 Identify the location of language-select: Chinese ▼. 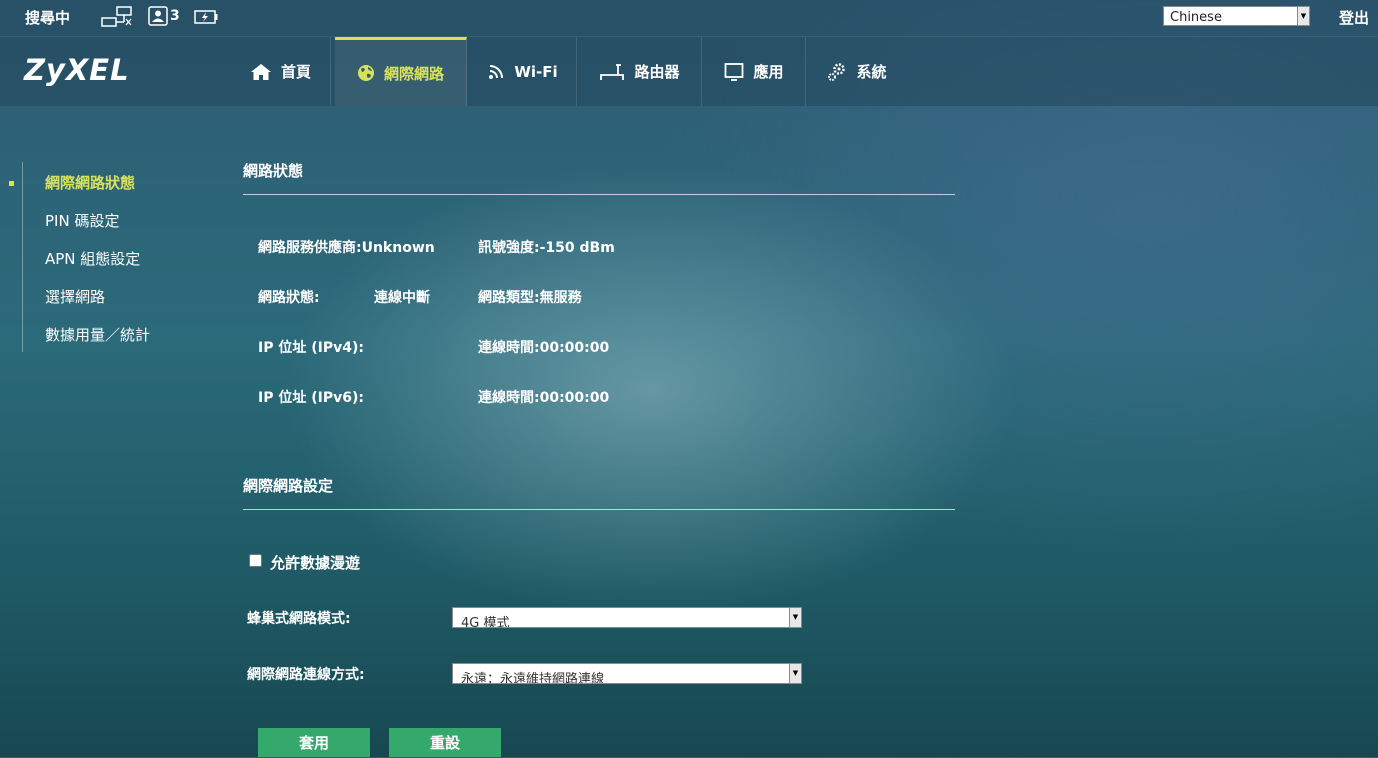
(1236, 16).